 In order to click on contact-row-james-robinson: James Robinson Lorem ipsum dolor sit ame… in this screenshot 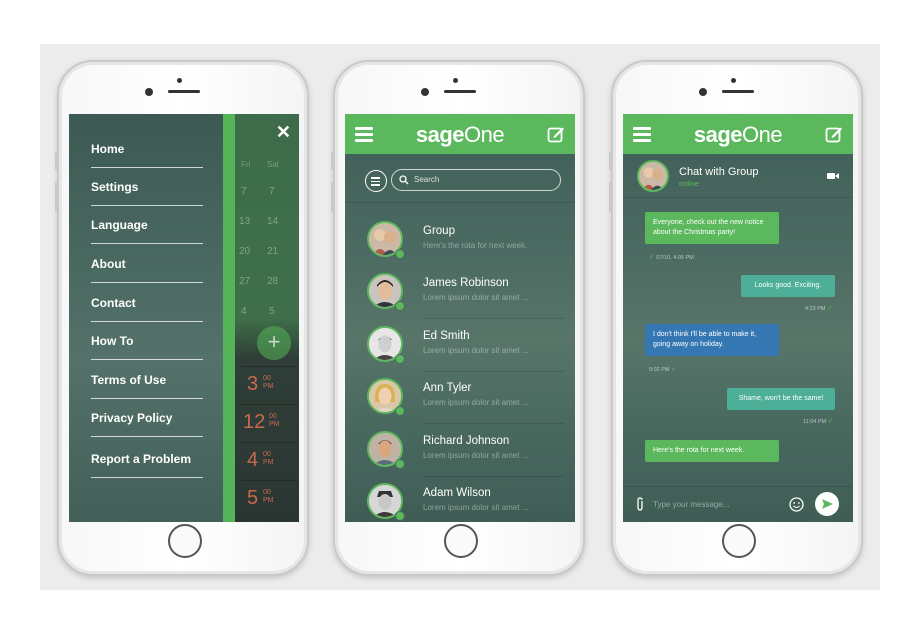, I will do `click(460, 293)`.